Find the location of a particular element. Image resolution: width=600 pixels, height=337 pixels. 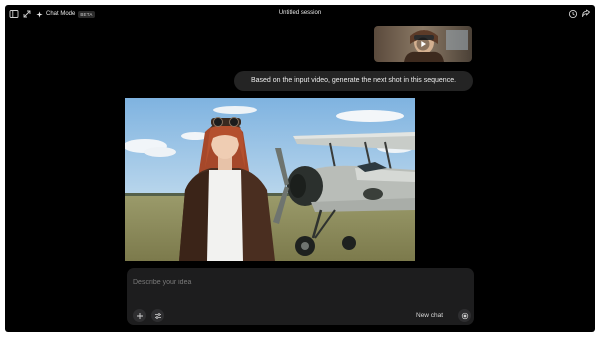

plus-icon is located at coordinates (140, 316).